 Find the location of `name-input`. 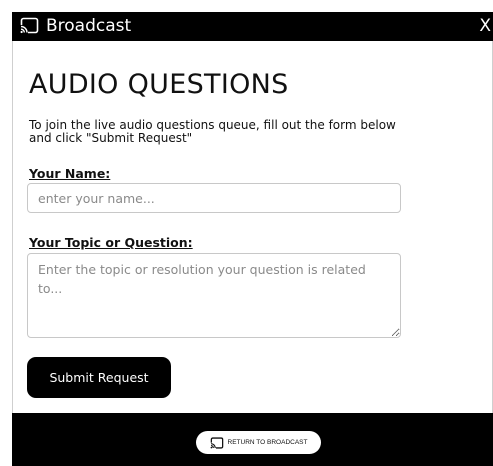

name-input is located at coordinates (214, 198).